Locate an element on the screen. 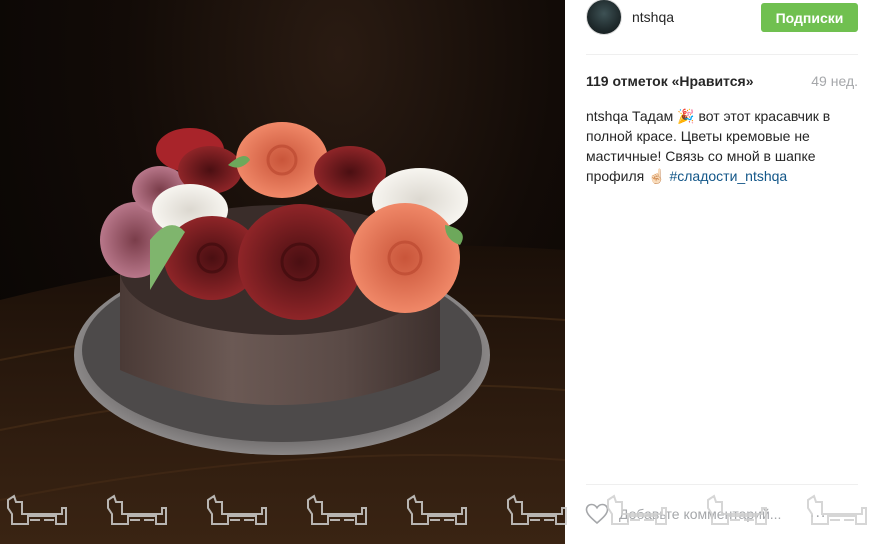 The width and height of the screenshot is (880, 544). post-header: ntshqa Подписки is located at coordinates (722, 27).